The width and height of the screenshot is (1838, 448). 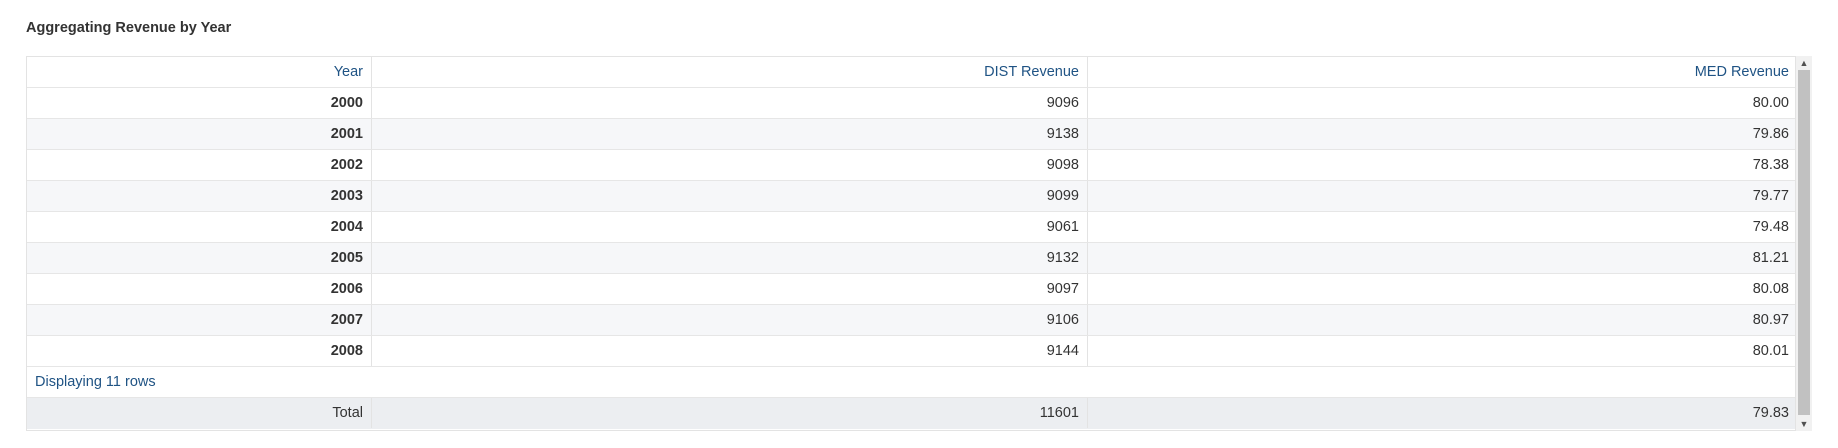 I want to click on dist-revenue-cell: 9138, so click(x=730, y=134).